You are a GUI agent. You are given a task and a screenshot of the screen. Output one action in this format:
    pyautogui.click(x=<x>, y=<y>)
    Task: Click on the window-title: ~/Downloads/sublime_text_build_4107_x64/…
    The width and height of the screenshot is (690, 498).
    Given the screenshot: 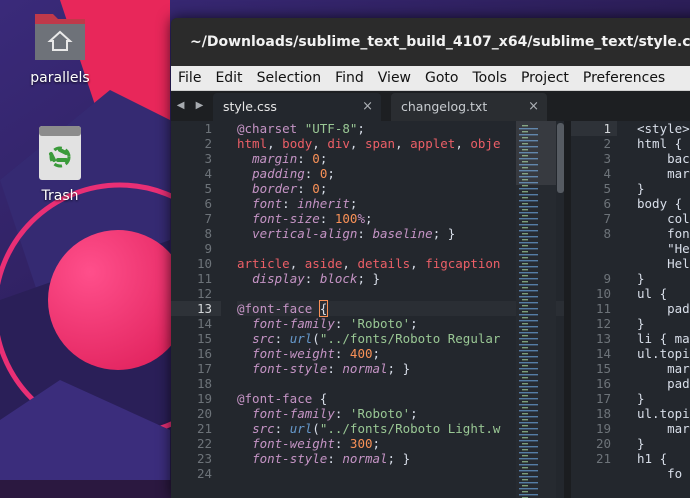 What is the action you would take?
    pyautogui.click(x=430, y=42)
    